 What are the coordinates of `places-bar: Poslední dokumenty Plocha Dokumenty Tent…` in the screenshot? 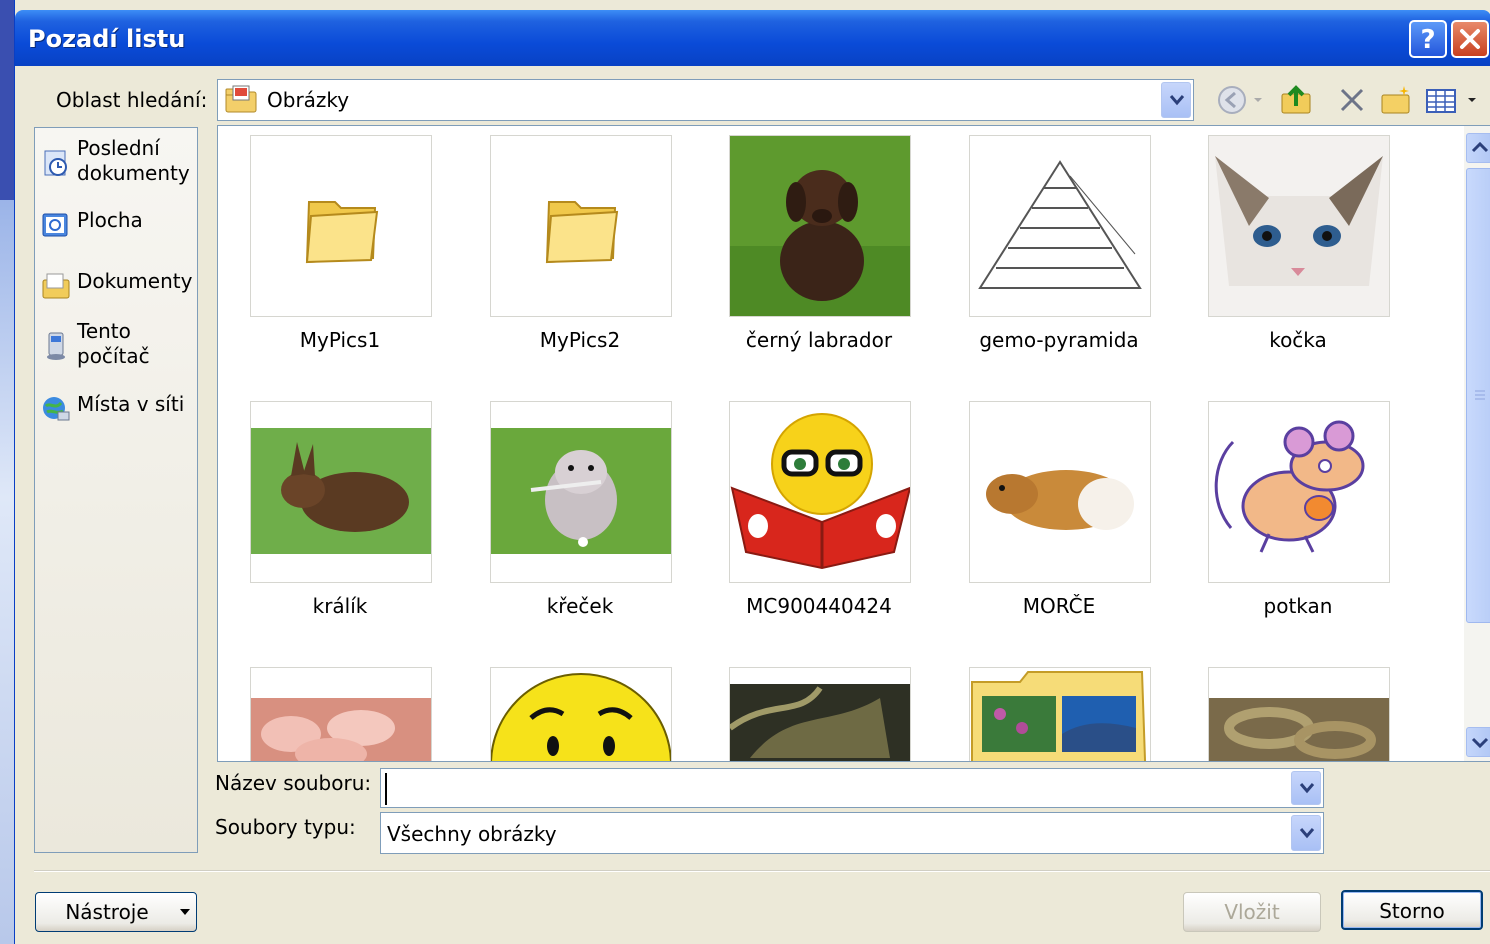 It's located at (116, 490).